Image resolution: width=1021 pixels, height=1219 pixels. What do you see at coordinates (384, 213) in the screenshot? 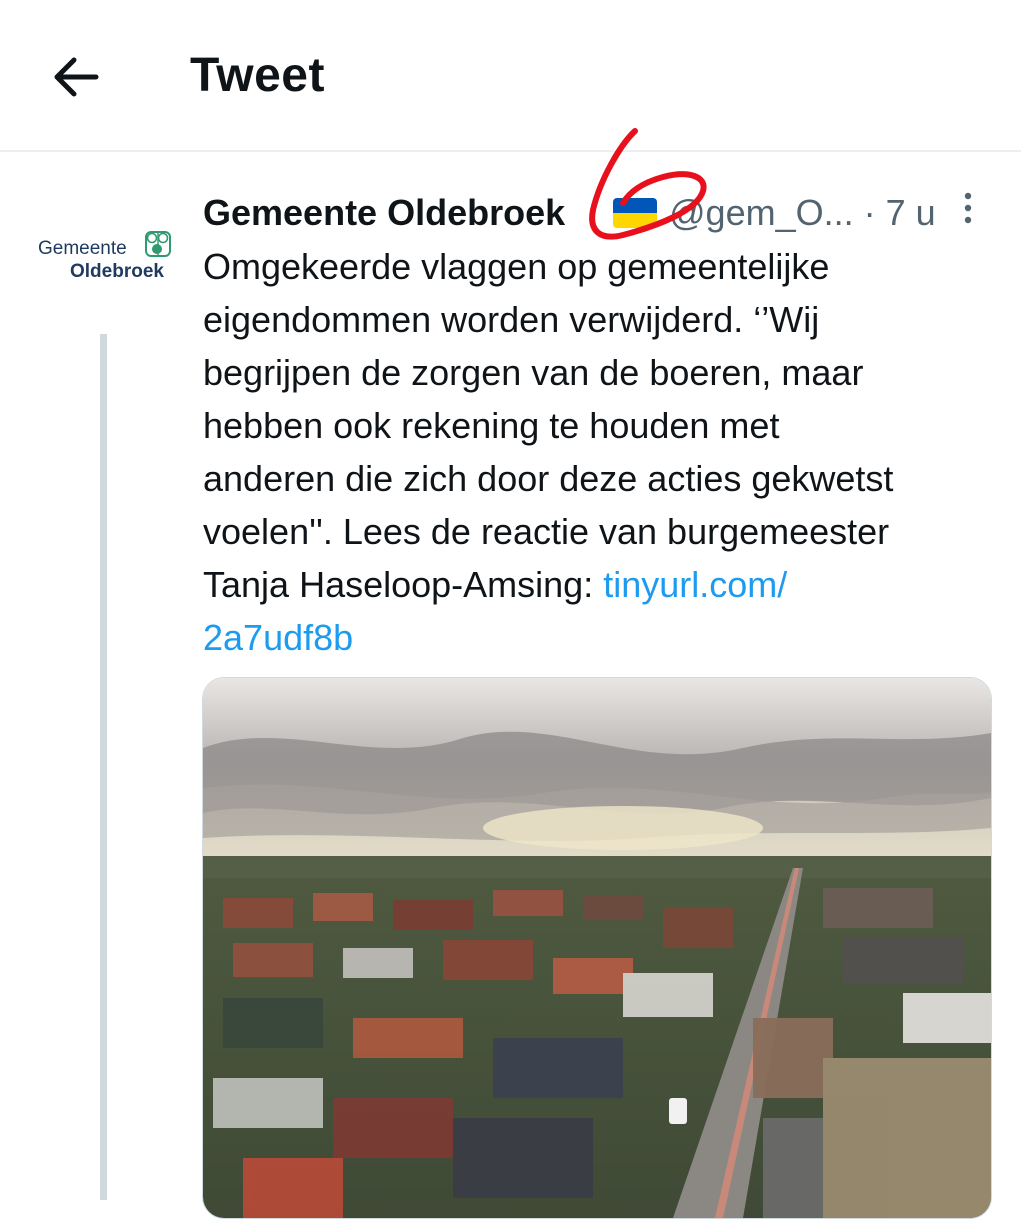
I see `author-name: Gemeente Oldebroek` at bounding box center [384, 213].